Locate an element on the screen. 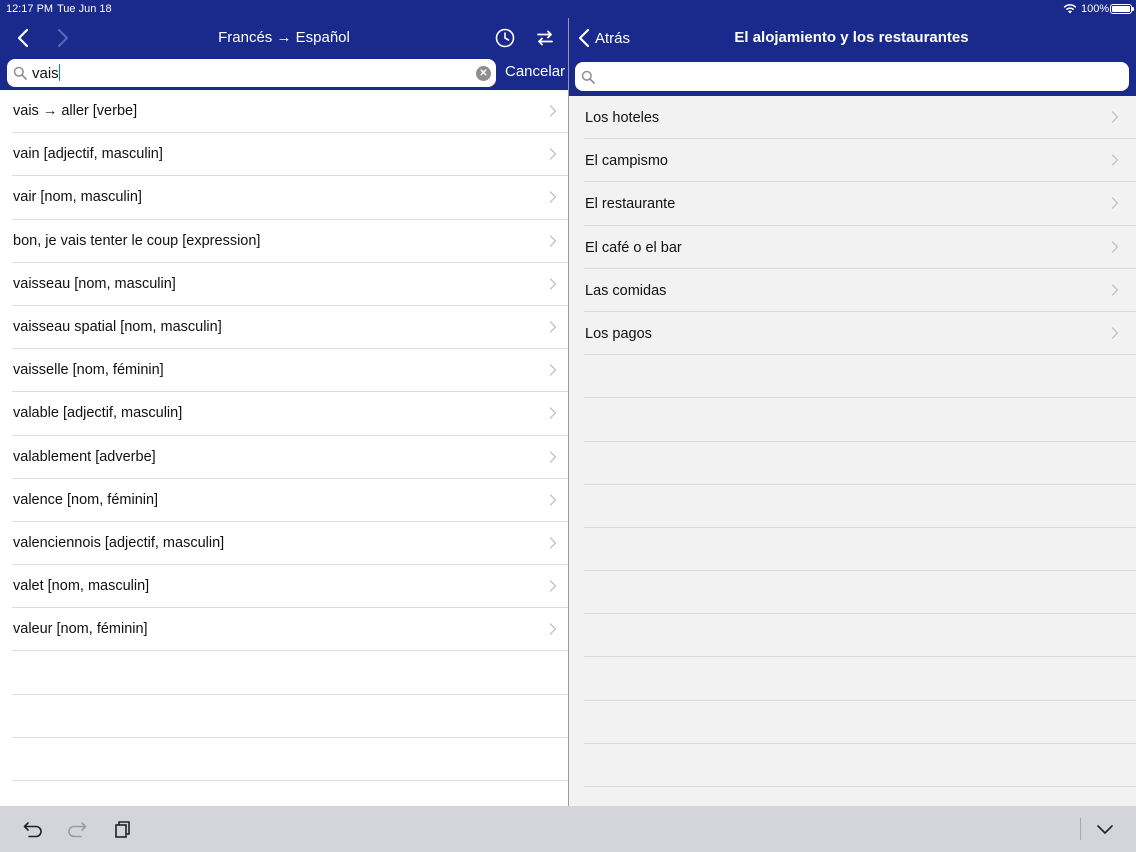  result-row: vain [adjectif, masculin] is located at coordinates (290, 155).